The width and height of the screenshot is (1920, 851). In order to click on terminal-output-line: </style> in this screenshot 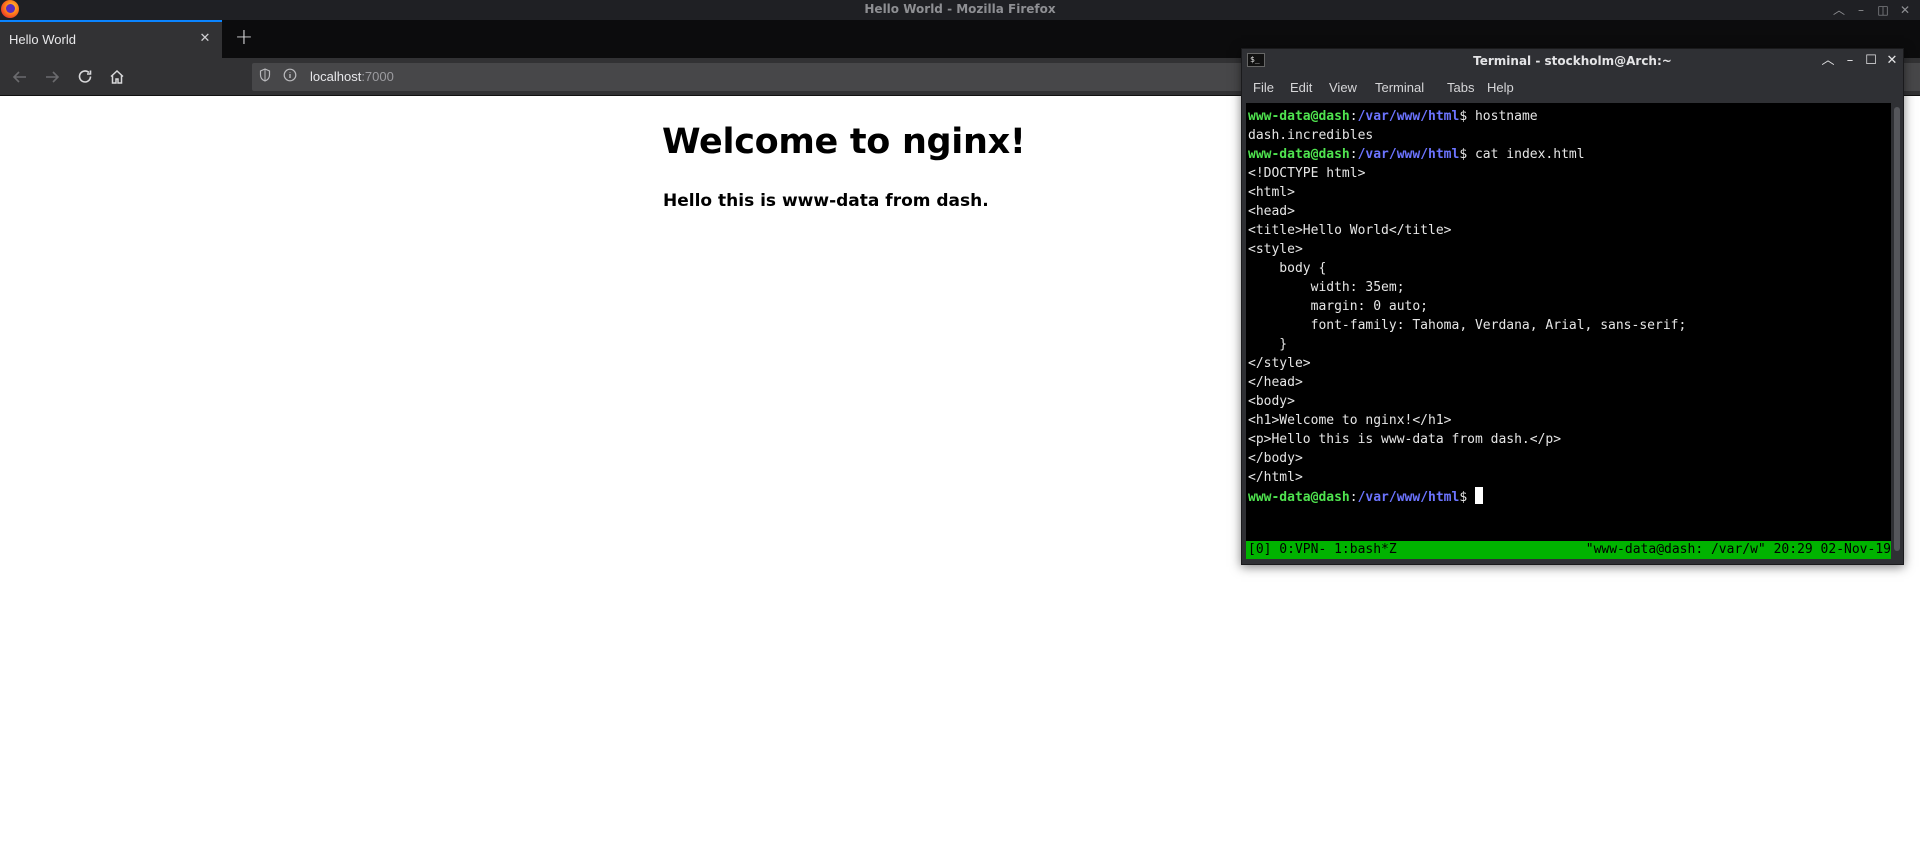, I will do `click(1279, 363)`.